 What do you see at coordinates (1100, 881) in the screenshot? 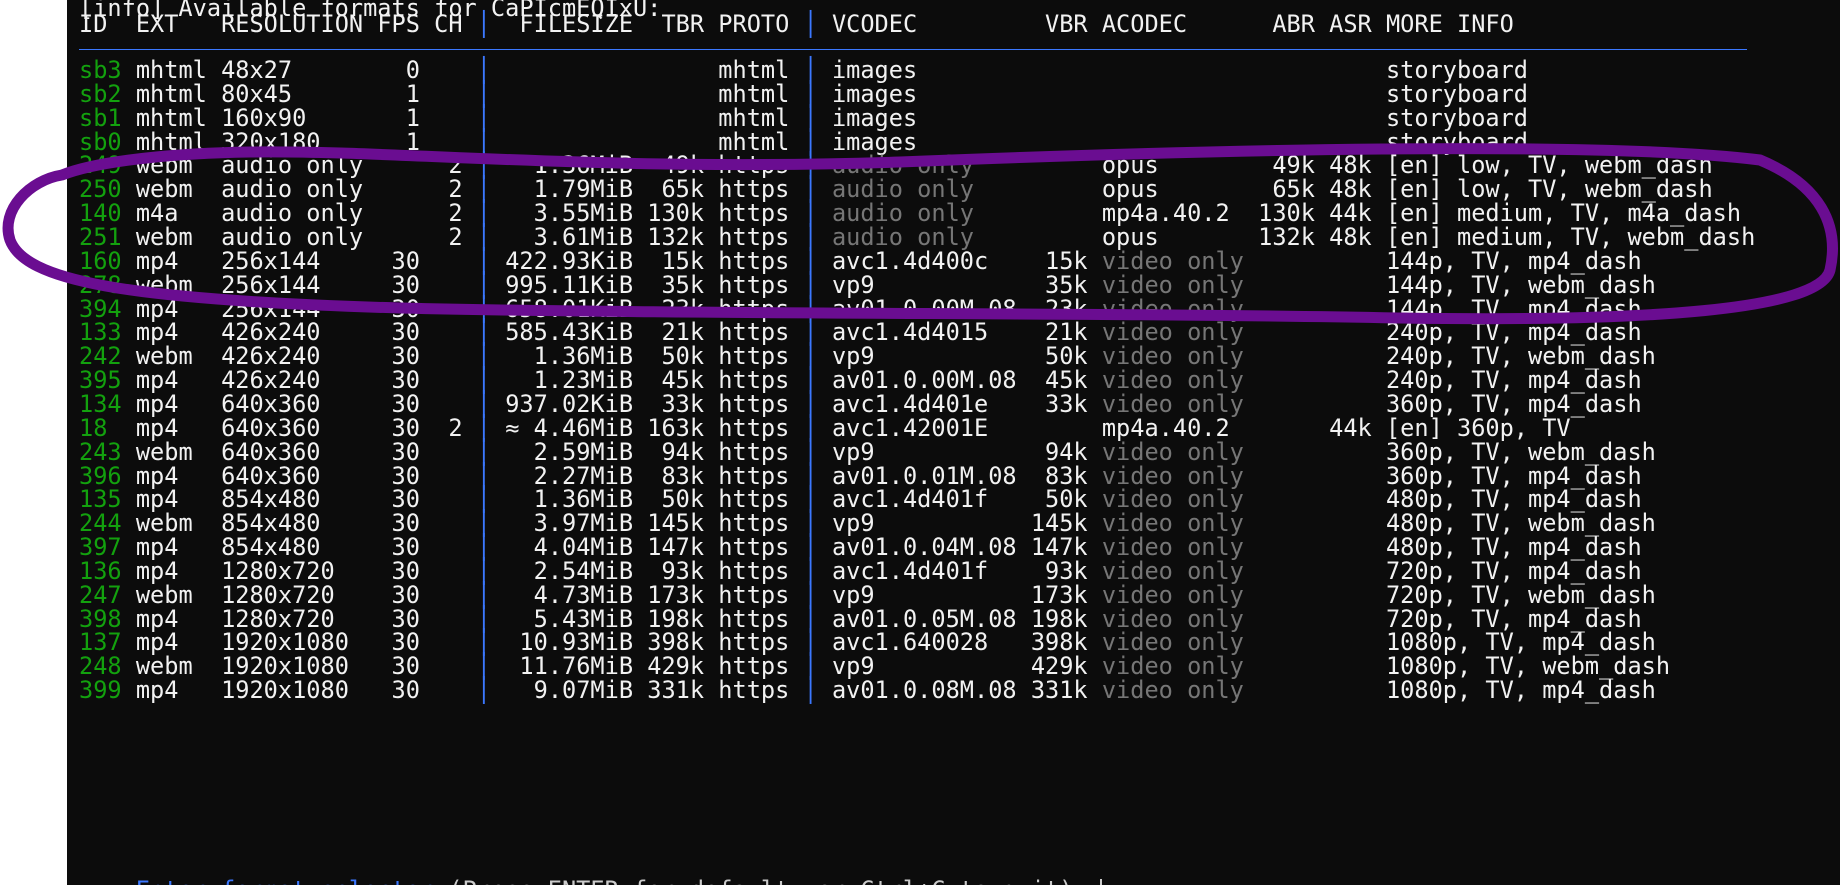
I see `text-cursor` at bounding box center [1100, 881].